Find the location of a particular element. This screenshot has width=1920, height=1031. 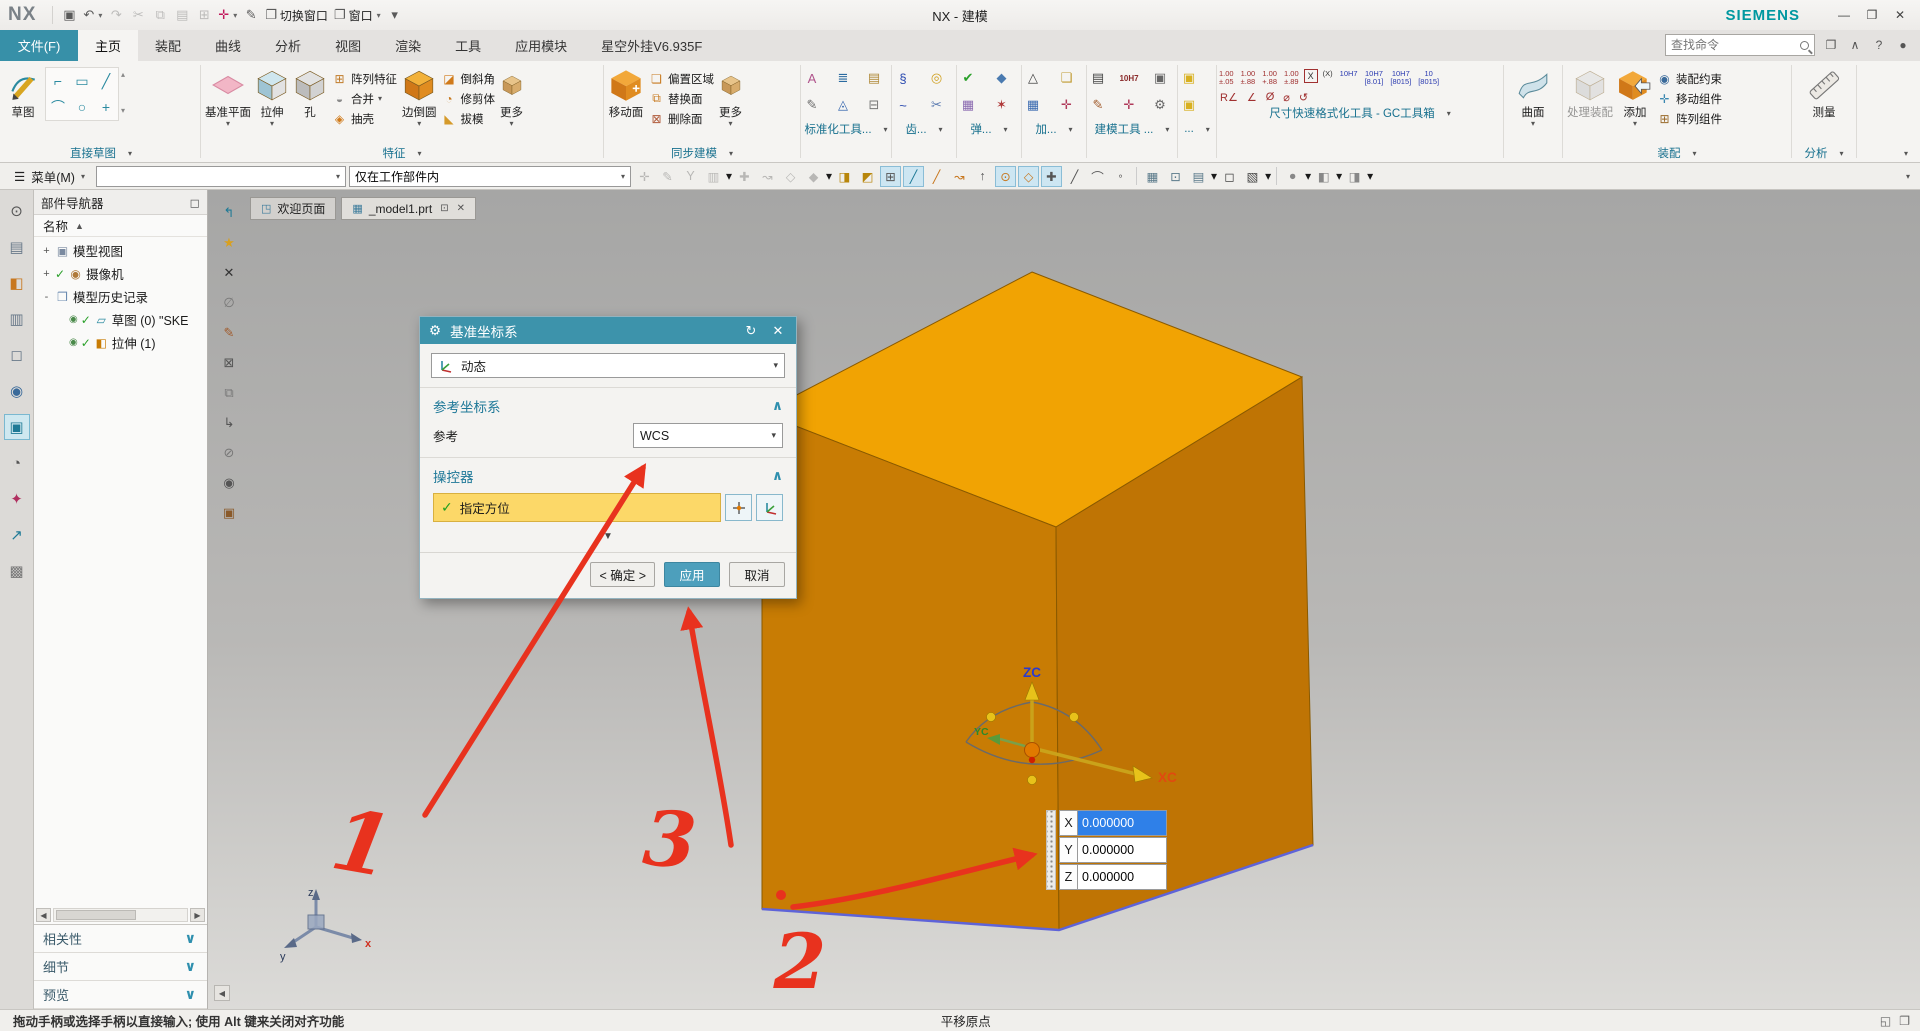

tab-视图: 视图 is located at coordinates (348, 45).